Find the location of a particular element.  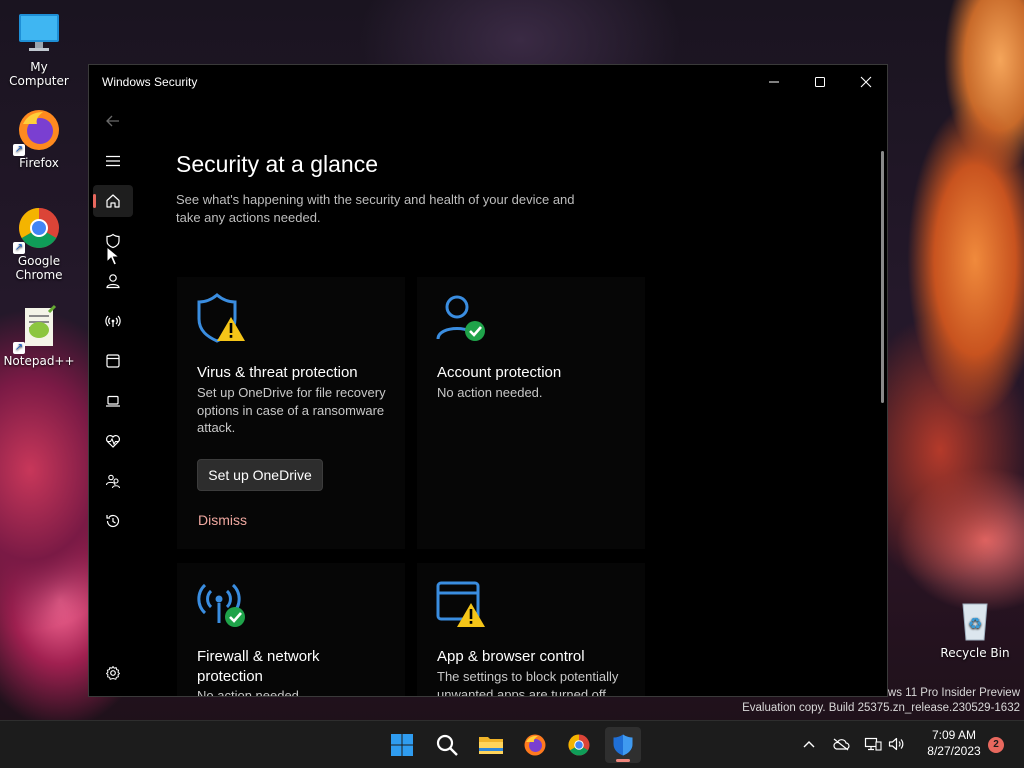

watermark-line-1: ws 11 Pro Insider Preview is located at coordinates (953, 693).